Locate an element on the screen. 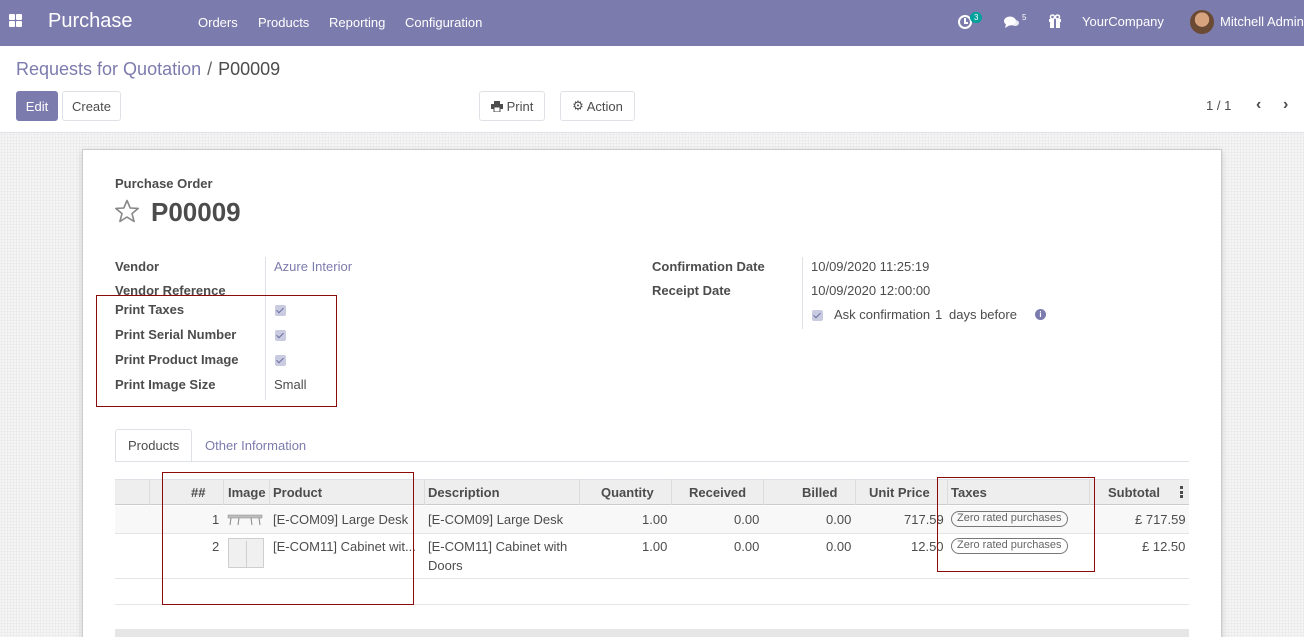  tabs-underline is located at coordinates (652, 461).